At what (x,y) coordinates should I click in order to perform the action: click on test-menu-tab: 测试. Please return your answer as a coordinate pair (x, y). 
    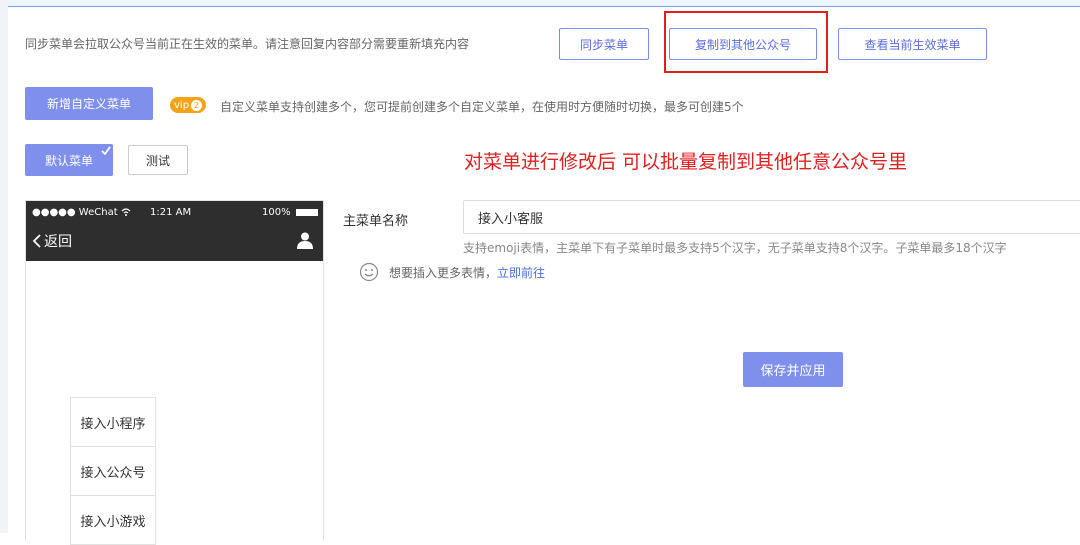
    Looking at the image, I should click on (158, 160).